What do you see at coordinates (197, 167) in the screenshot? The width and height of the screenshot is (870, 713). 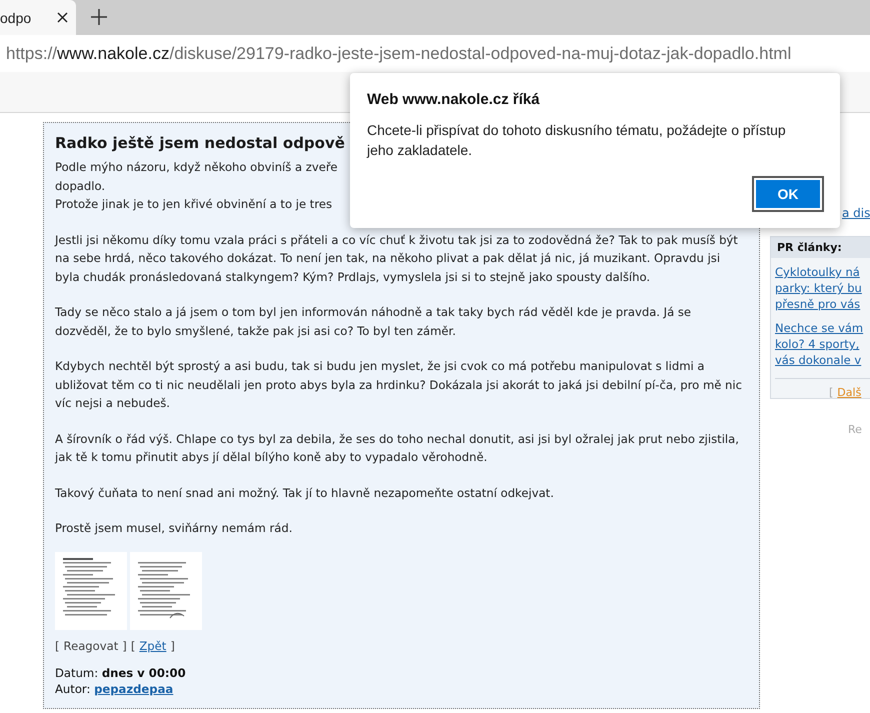 I see `post-text: Podle mýho názoru, když někoho obviníš a zveře` at bounding box center [197, 167].